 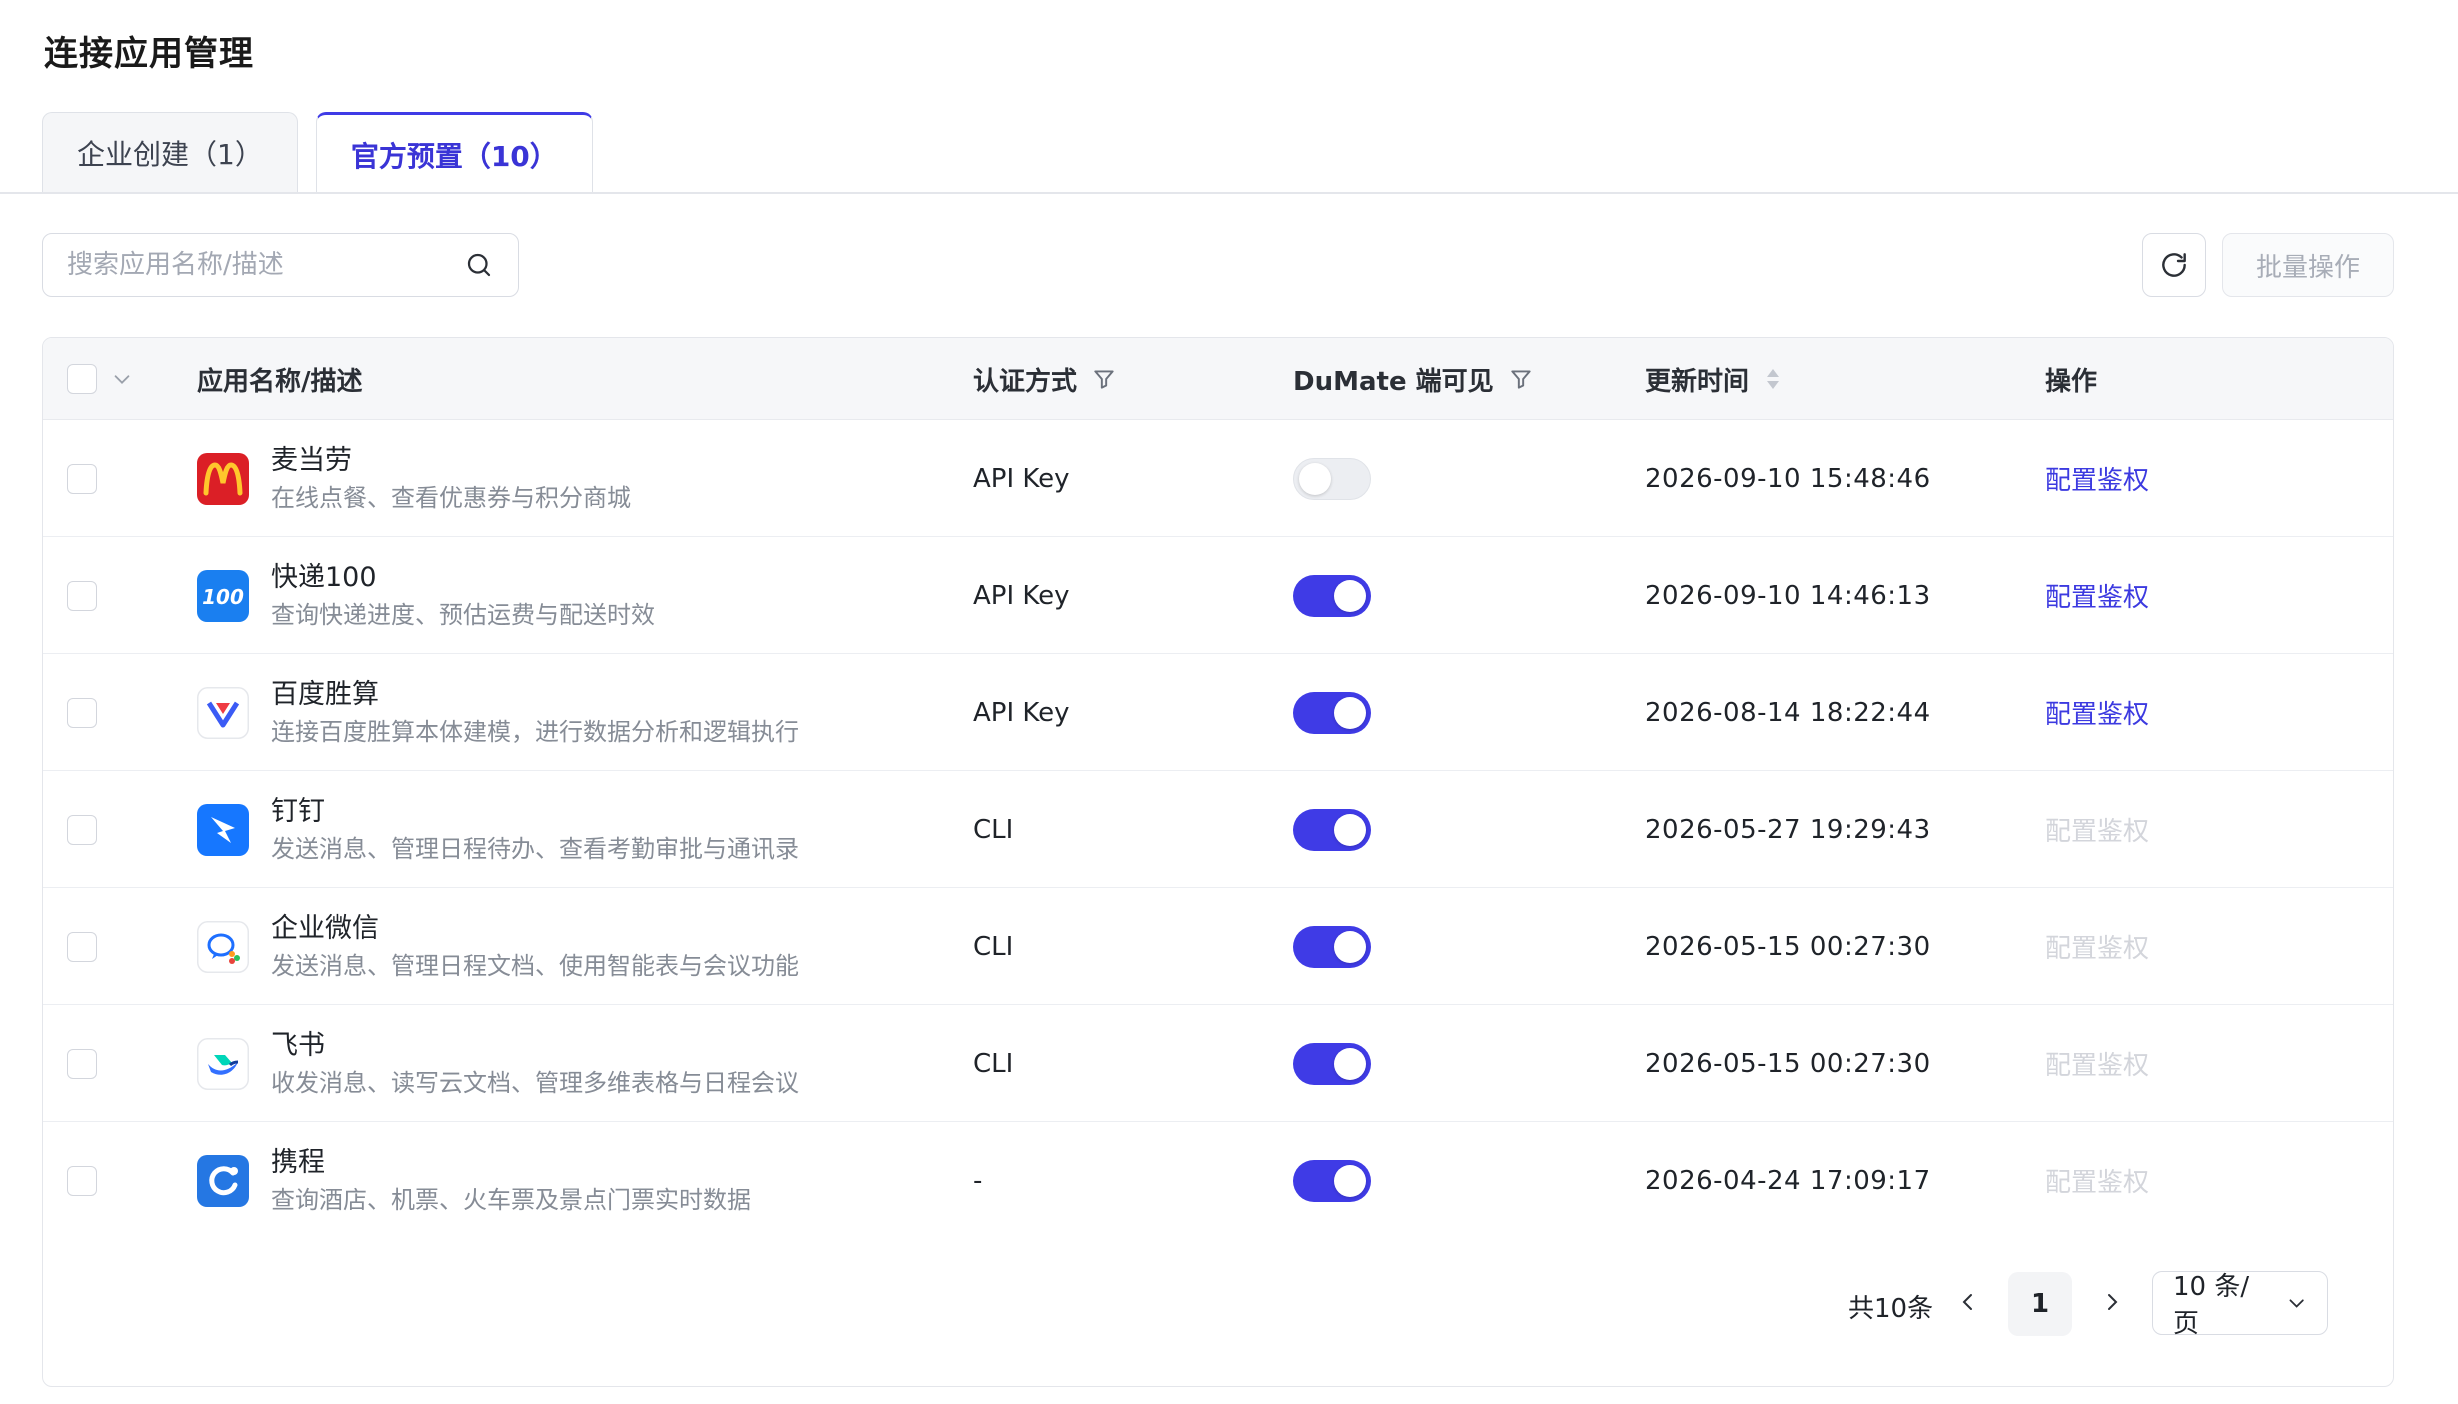 I want to click on dingtalk-icon, so click(x=223, y=829).